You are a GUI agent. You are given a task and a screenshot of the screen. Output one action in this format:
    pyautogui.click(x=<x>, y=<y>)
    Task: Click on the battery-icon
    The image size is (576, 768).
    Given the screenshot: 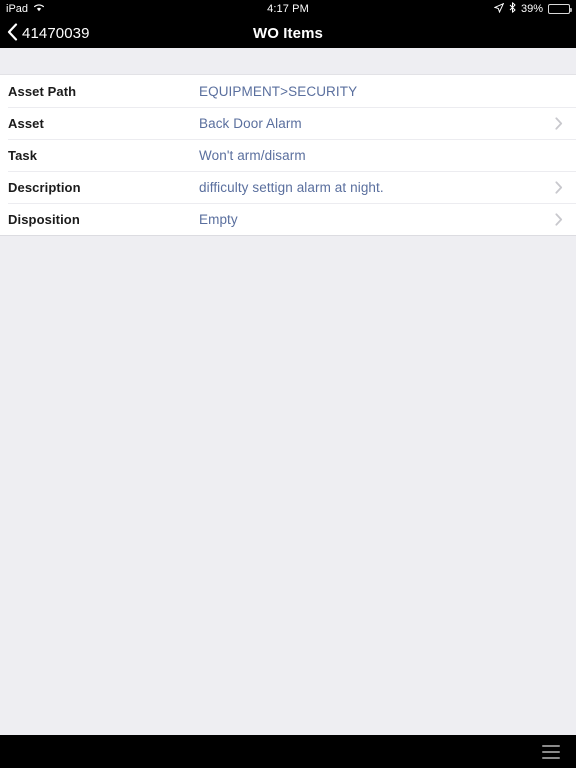 What is the action you would take?
    pyautogui.click(x=560, y=9)
    